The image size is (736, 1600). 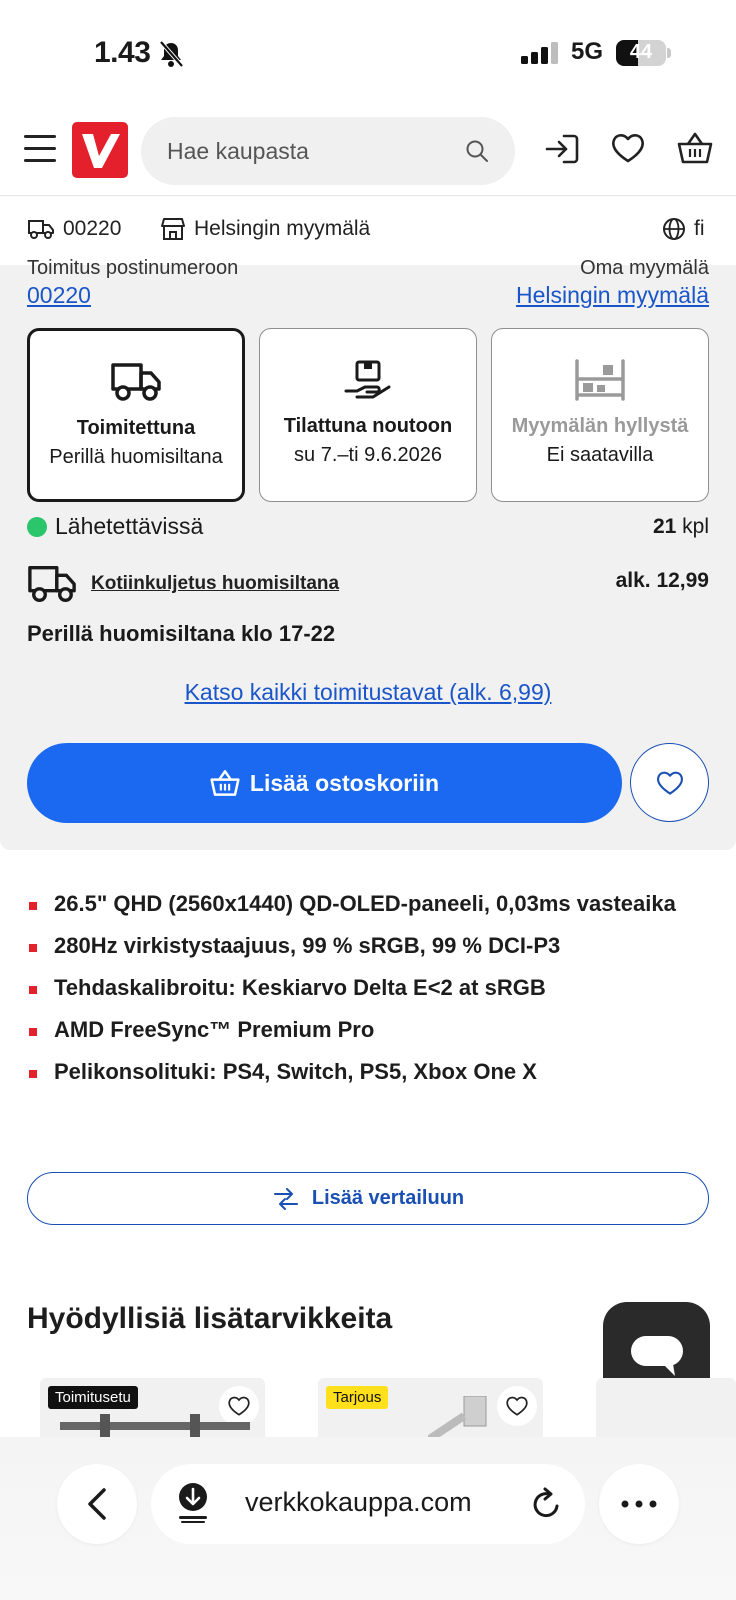 I want to click on chevron-left-icon, so click(x=97, y=1504).